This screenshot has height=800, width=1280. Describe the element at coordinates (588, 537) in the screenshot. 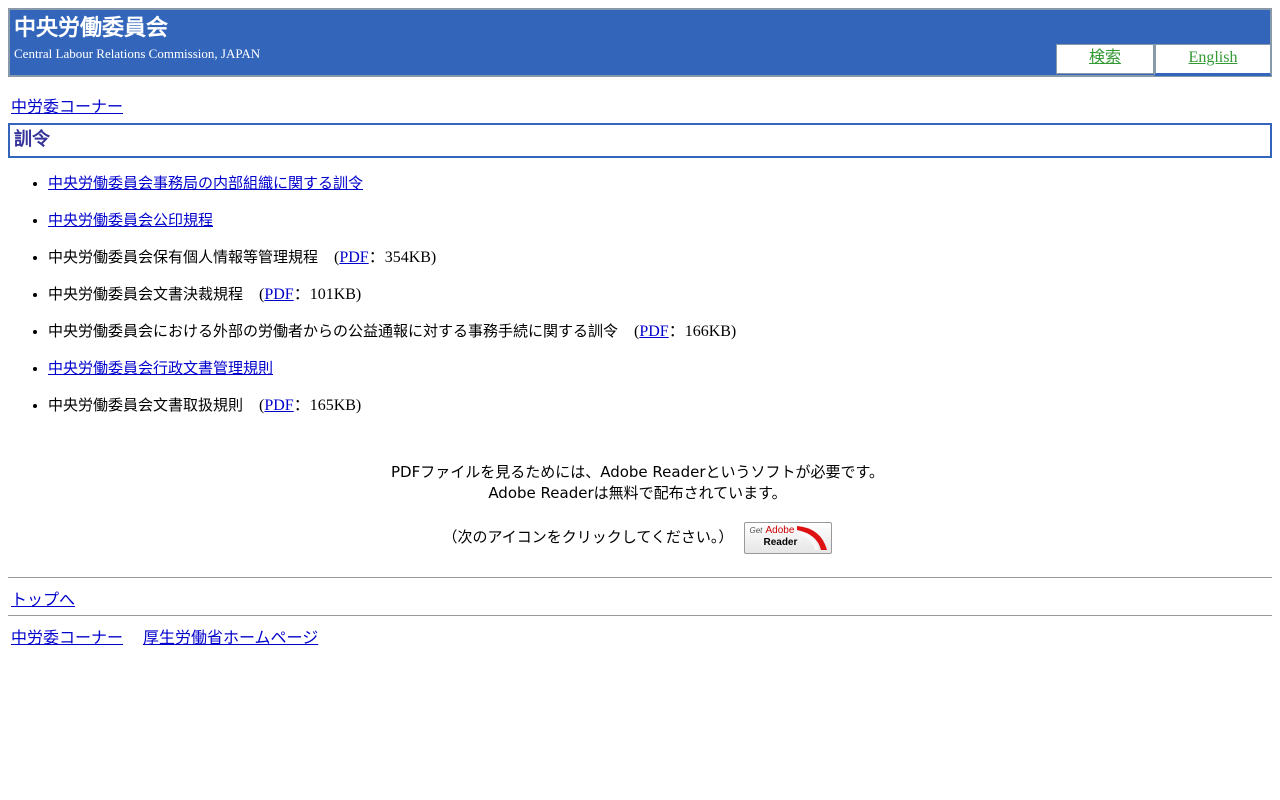

I see `click-instruction: （次のアイコンをクリックしてください。）` at that location.